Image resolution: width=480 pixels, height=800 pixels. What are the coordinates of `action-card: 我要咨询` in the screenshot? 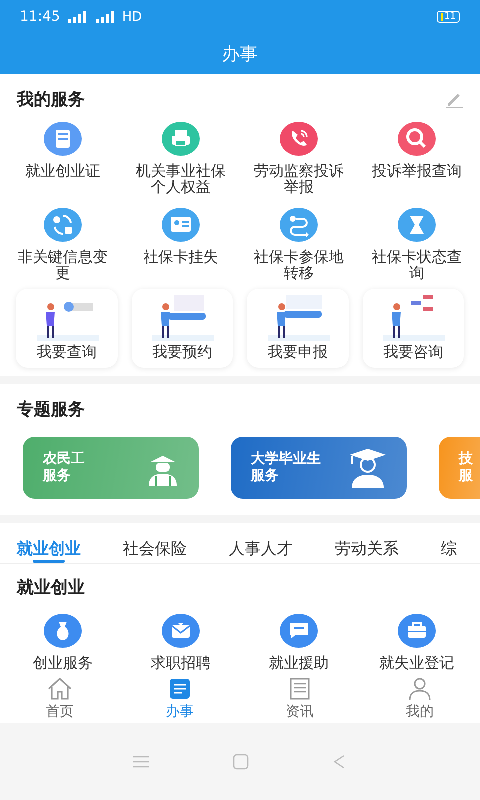 It's located at (413, 328).